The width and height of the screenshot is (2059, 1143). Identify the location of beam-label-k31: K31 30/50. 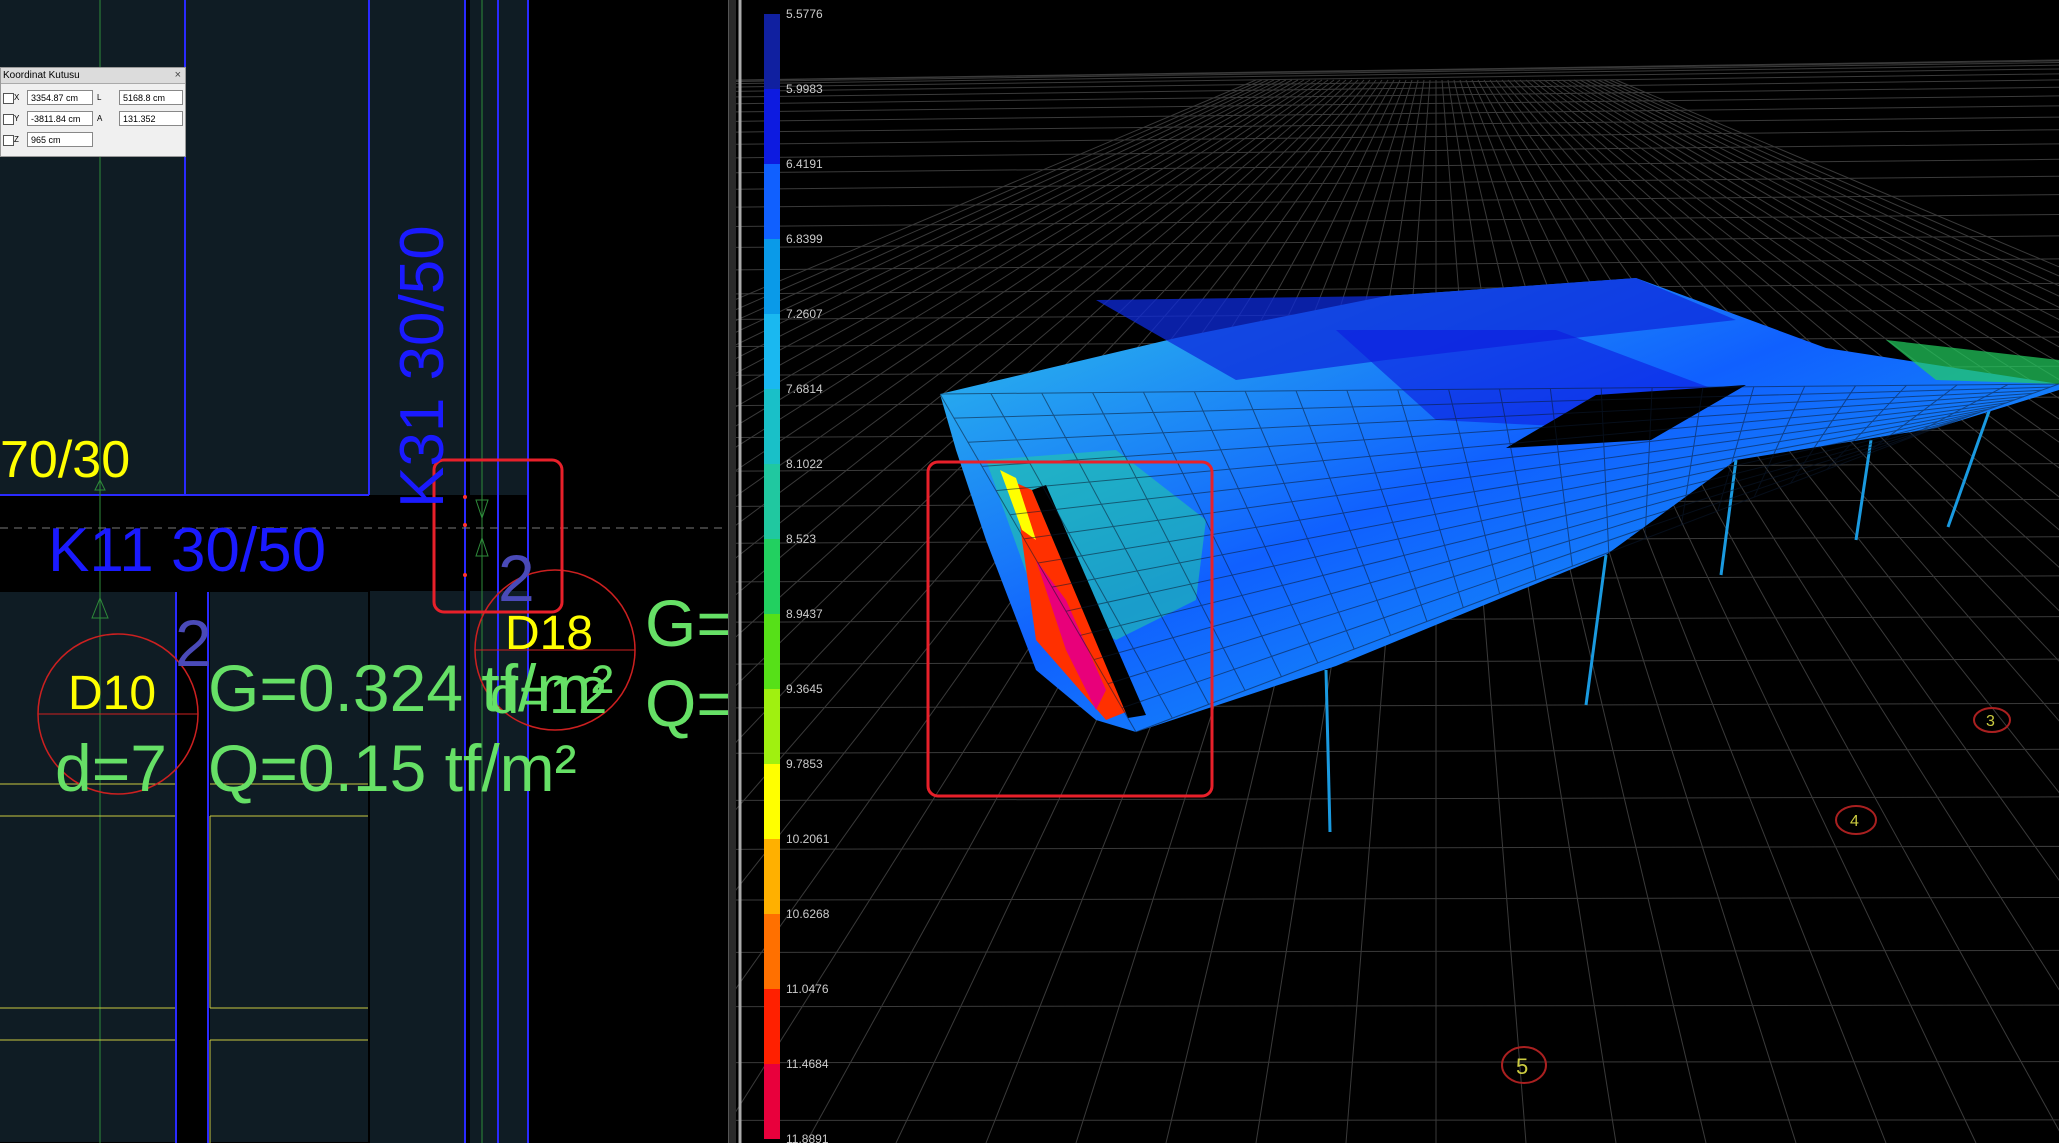
(422, 366).